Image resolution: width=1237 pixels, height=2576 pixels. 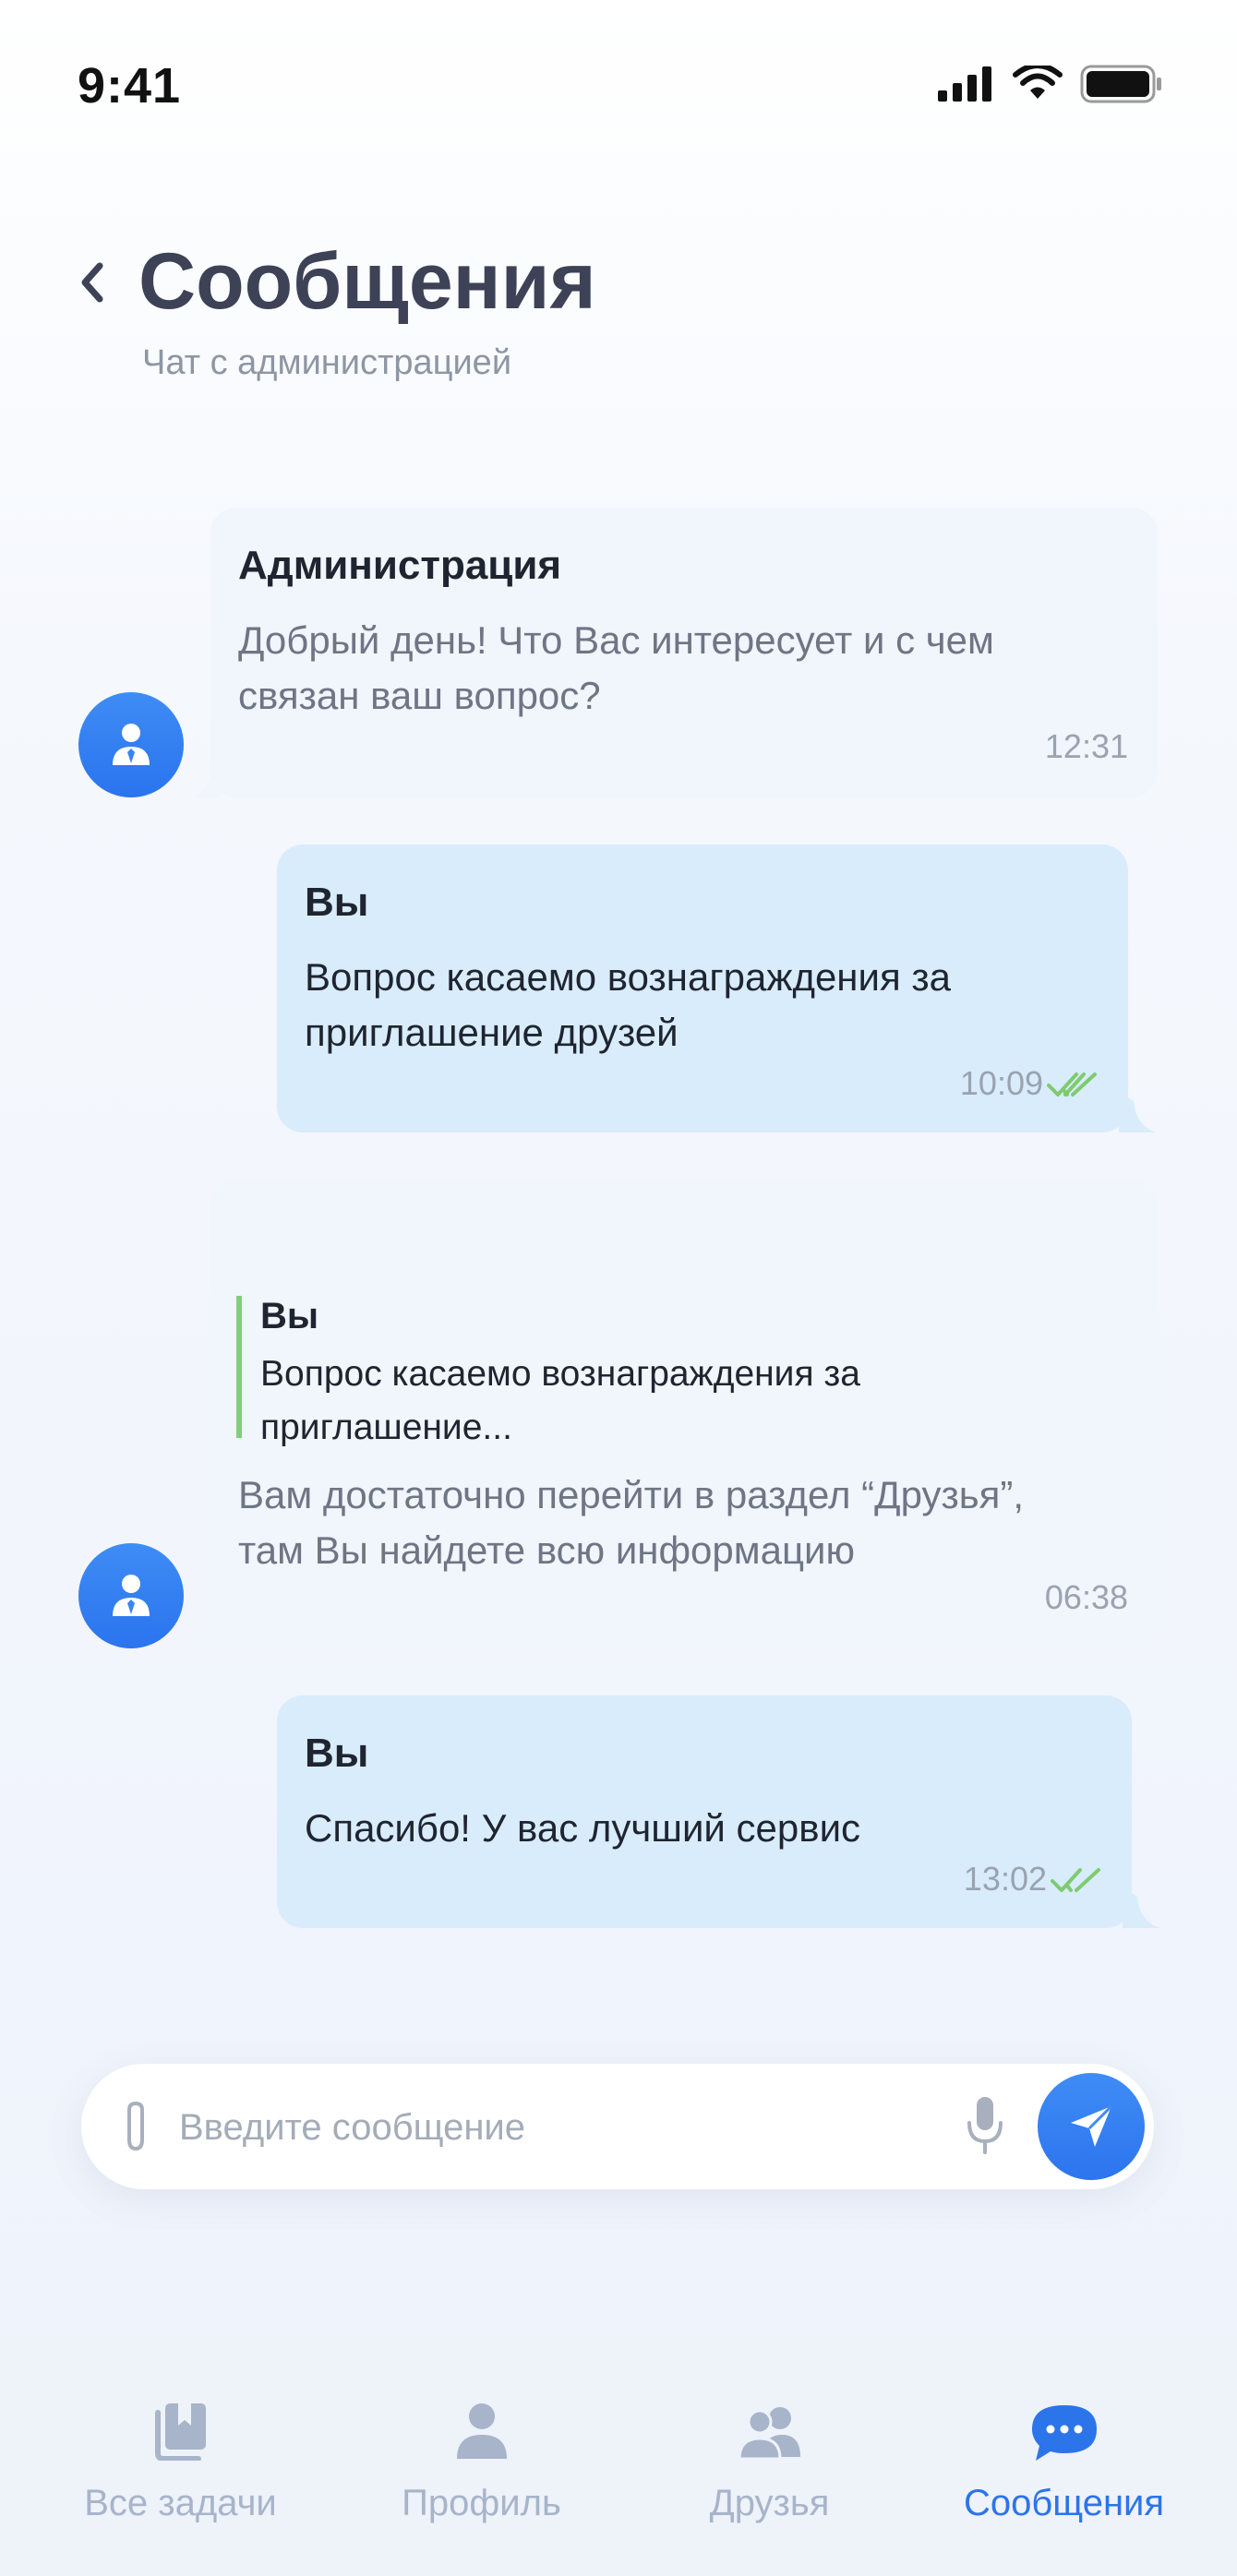 What do you see at coordinates (367, 282) in the screenshot?
I see `page-title: Сообщения` at bounding box center [367, 282].